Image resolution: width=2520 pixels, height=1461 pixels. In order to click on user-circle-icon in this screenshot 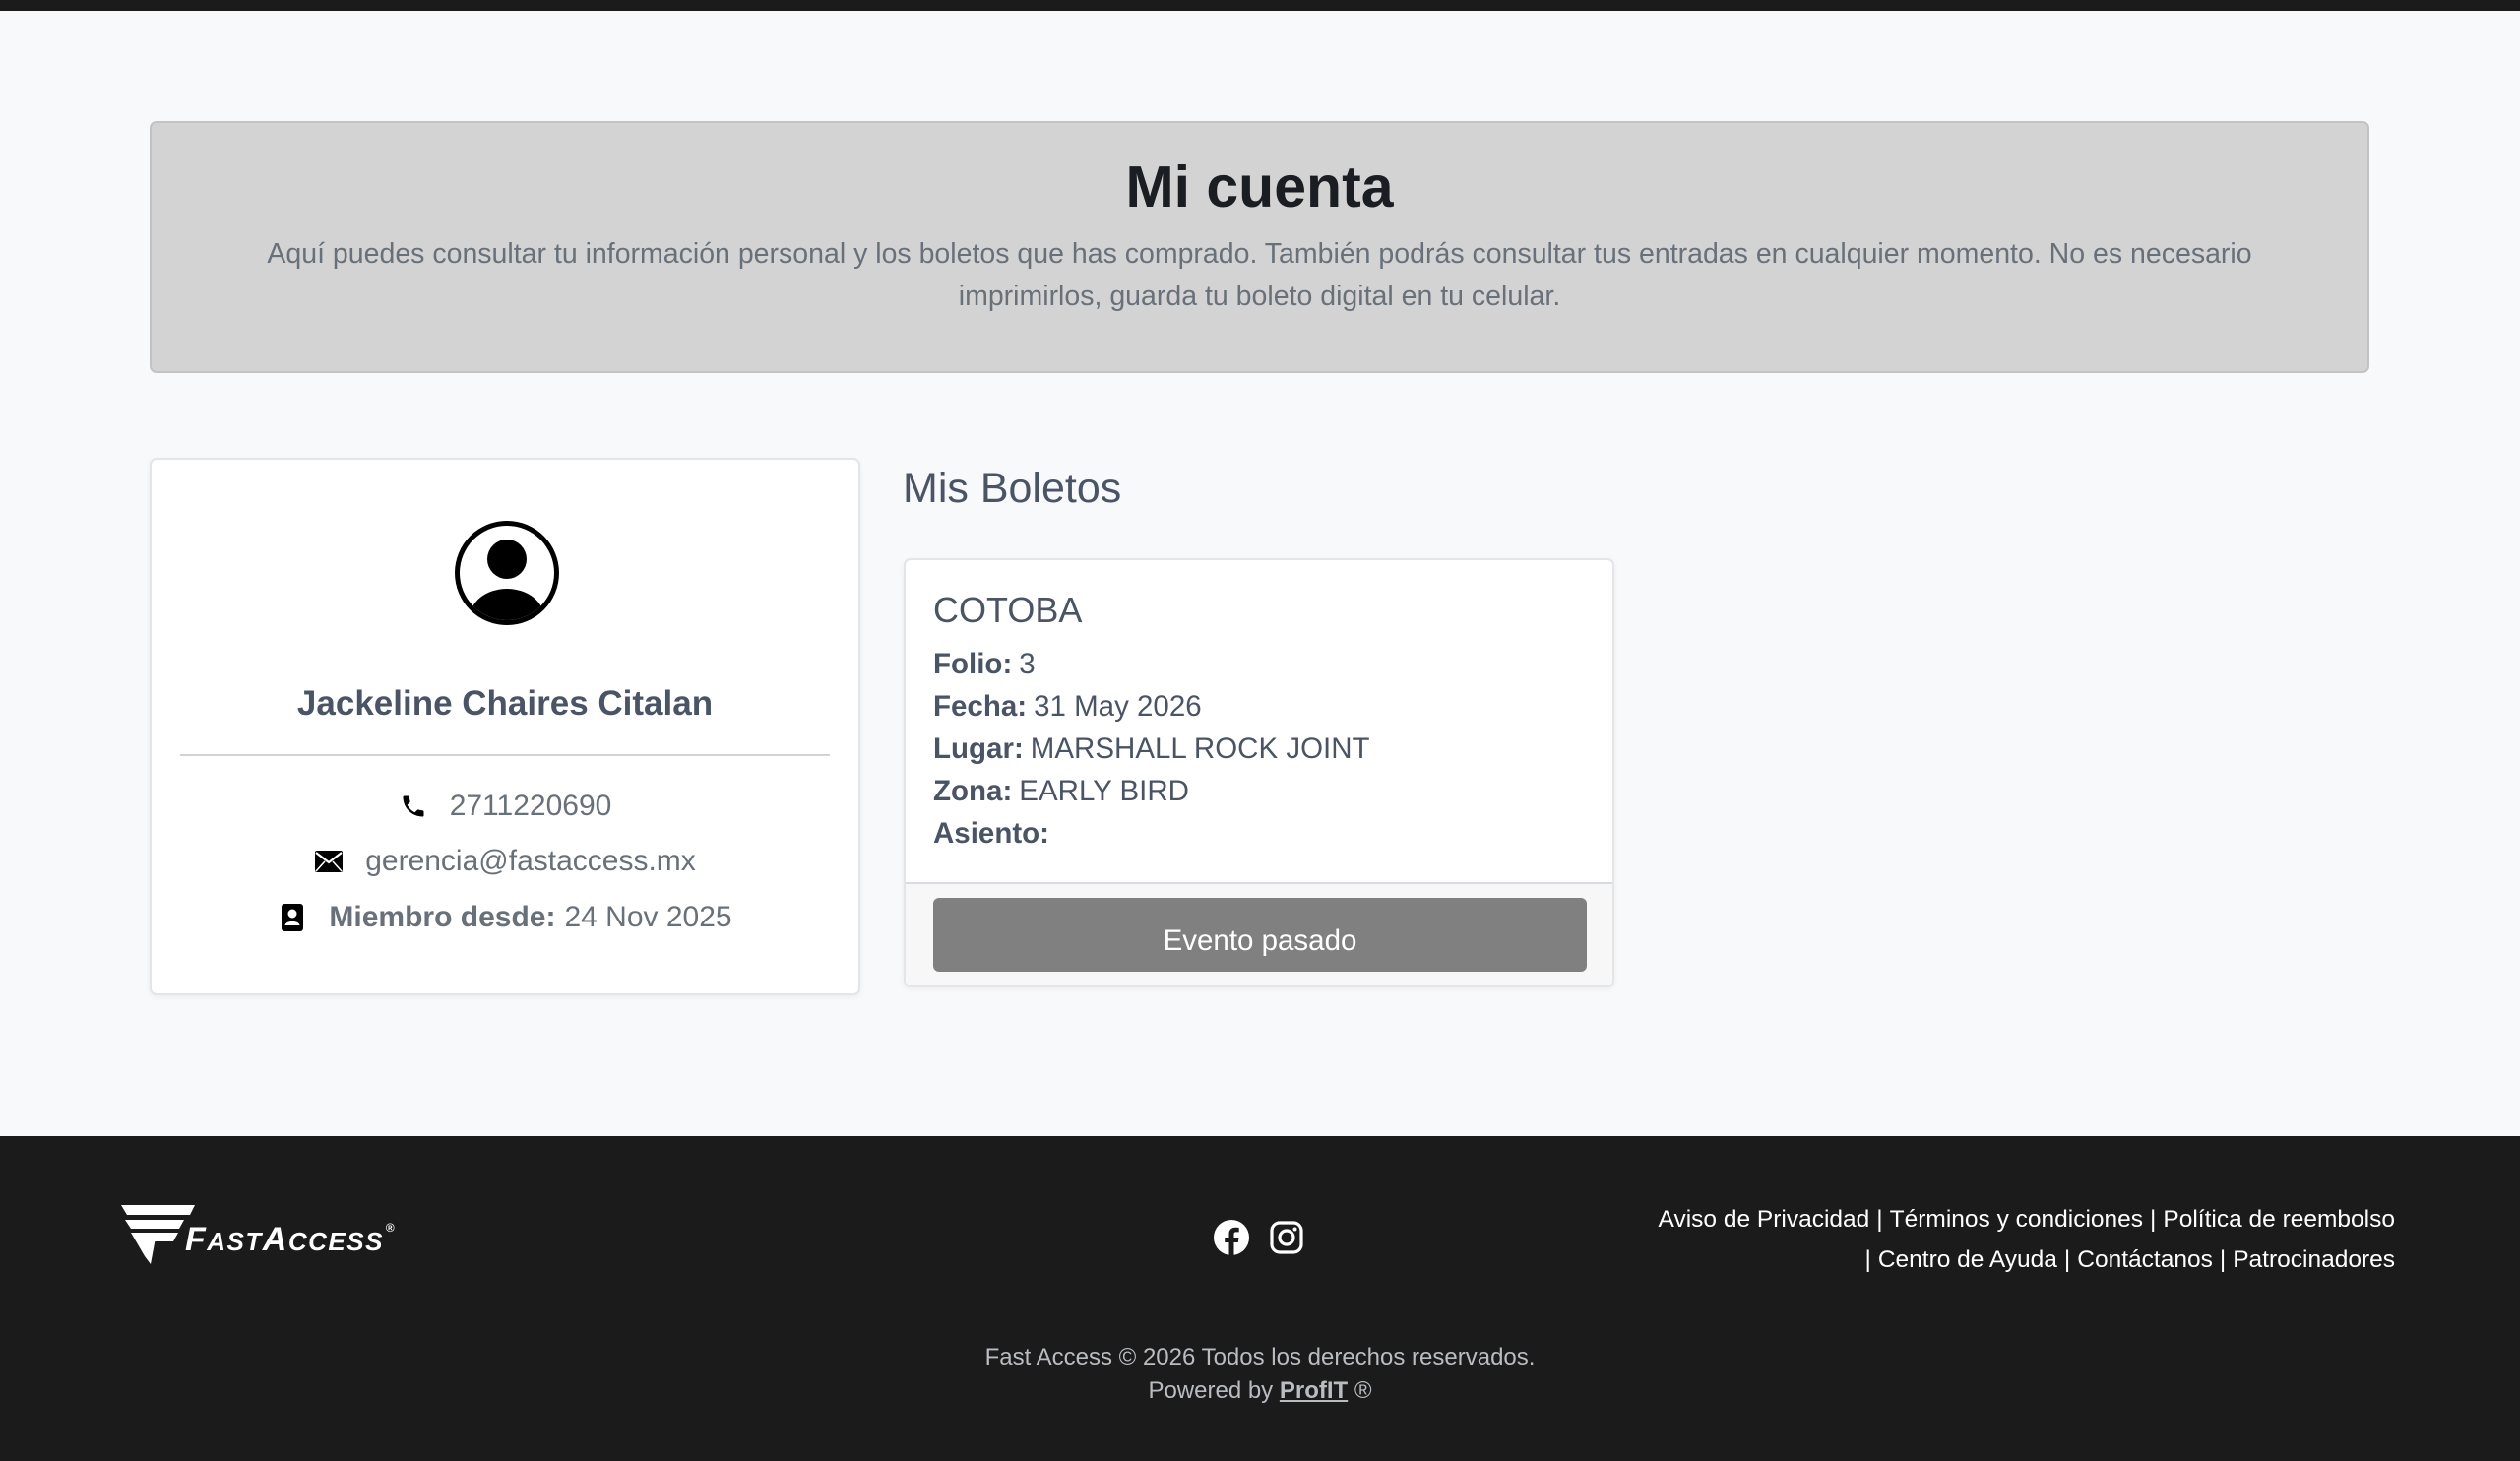, I will do `click(507, 573)`.